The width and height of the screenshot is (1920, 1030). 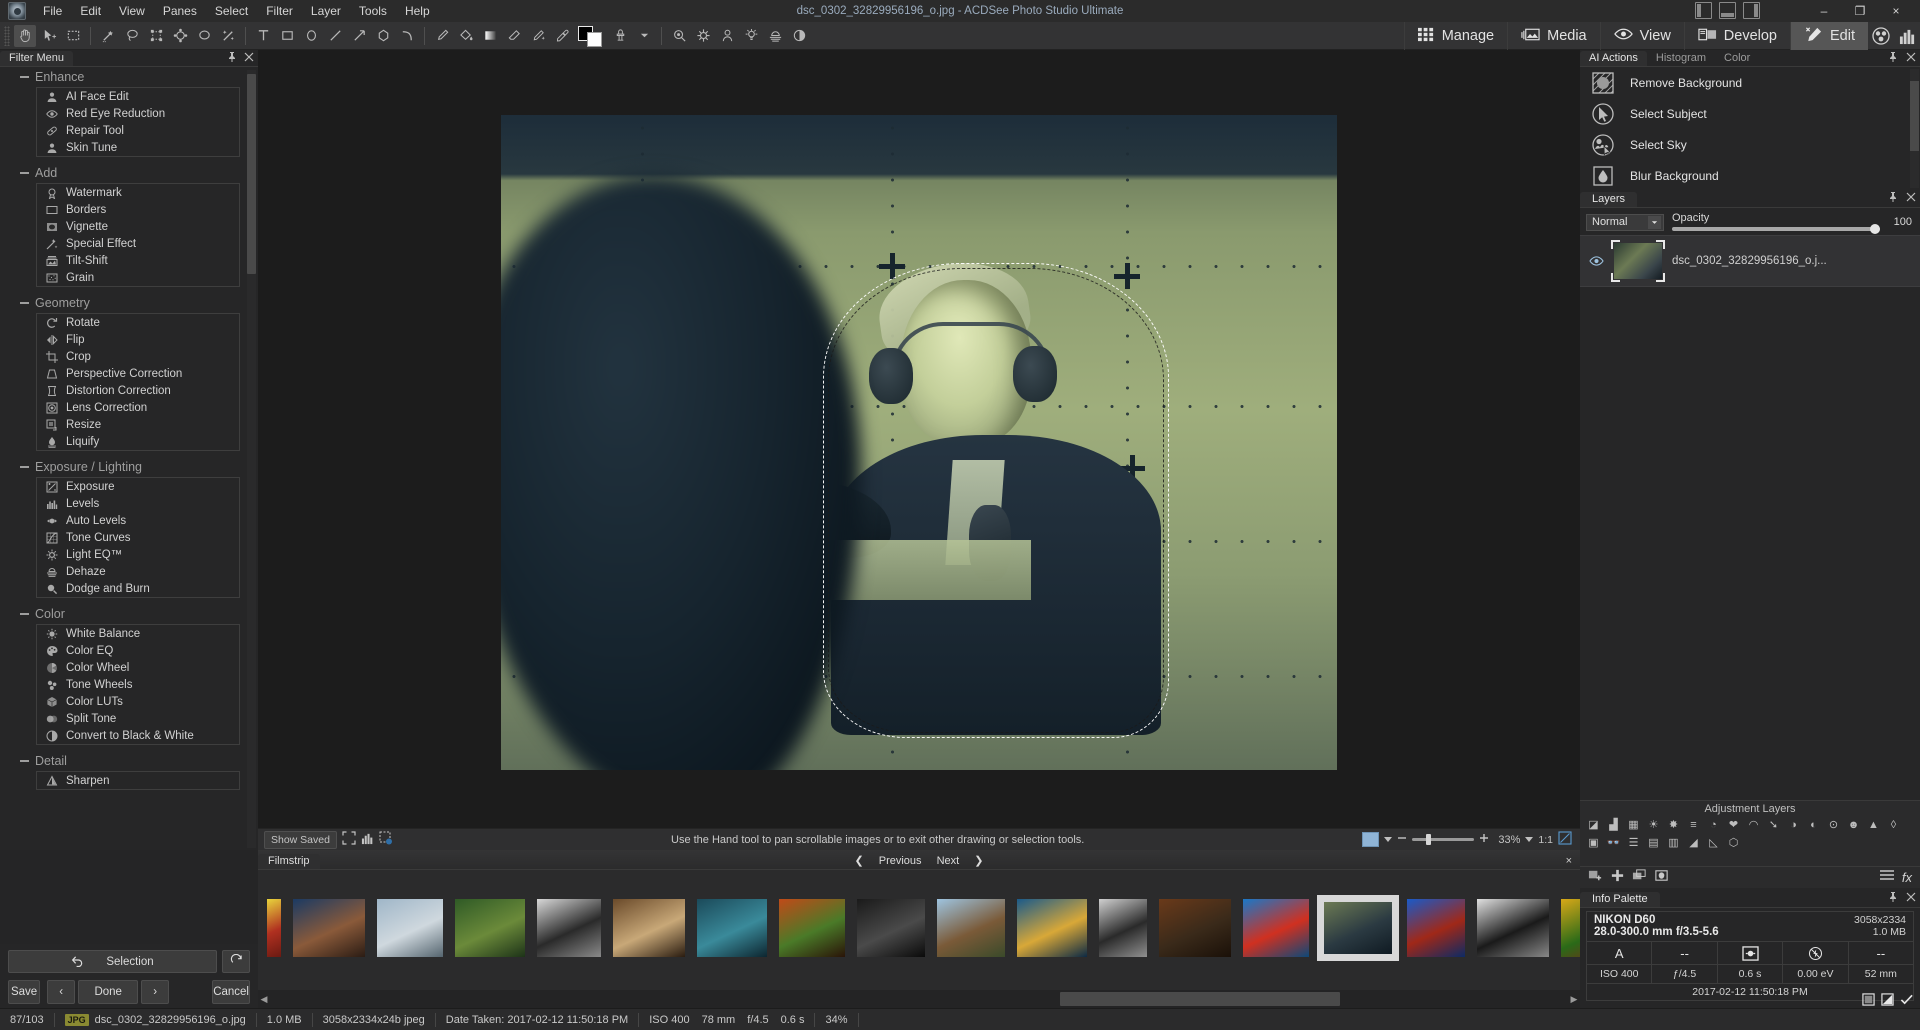 What do you see at coordinates (799, 36) in the screenshot?
I see `bw-convert-icon` at bounding box center [799, 36].